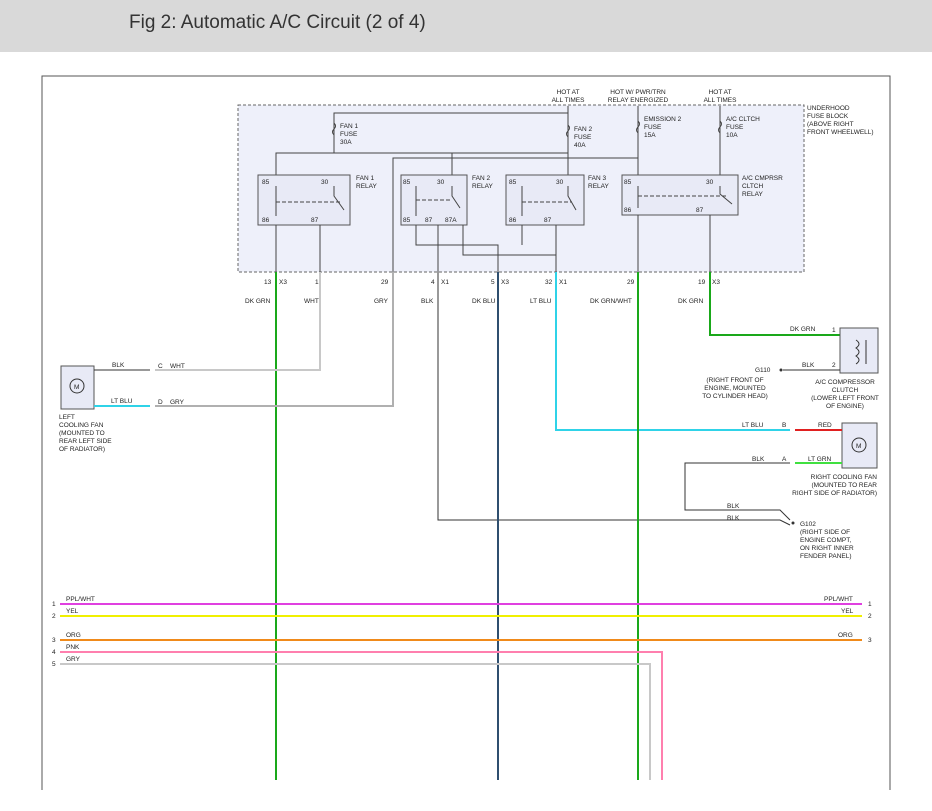 This screenshot has width=932, height=811. What do you see at coordinates (840, 132) in the screenshot?
I see `svg-text: FRONT WHEELWELL)` at bounding box center [840, 132].